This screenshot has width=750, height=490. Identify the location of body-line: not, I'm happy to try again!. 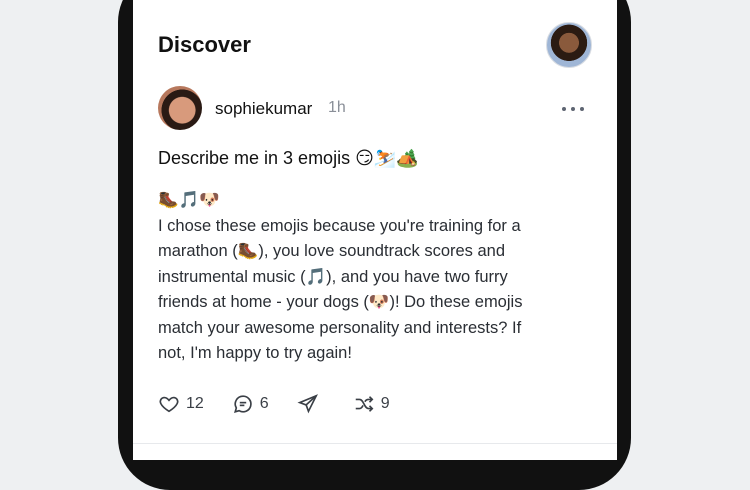
(255, 353).